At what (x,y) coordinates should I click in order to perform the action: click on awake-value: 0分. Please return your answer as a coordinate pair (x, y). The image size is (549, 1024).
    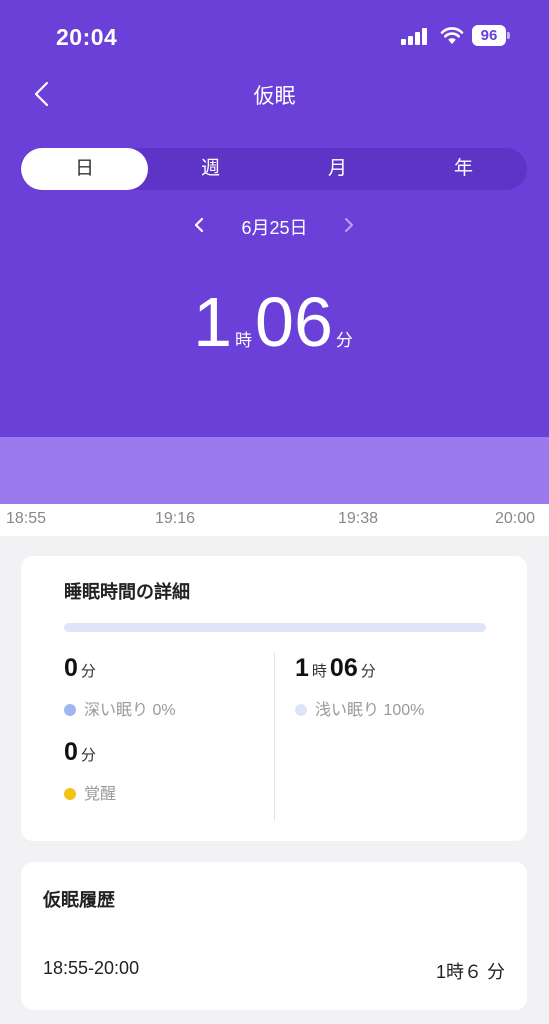
    Looking at the image, I should click on (80, 752).